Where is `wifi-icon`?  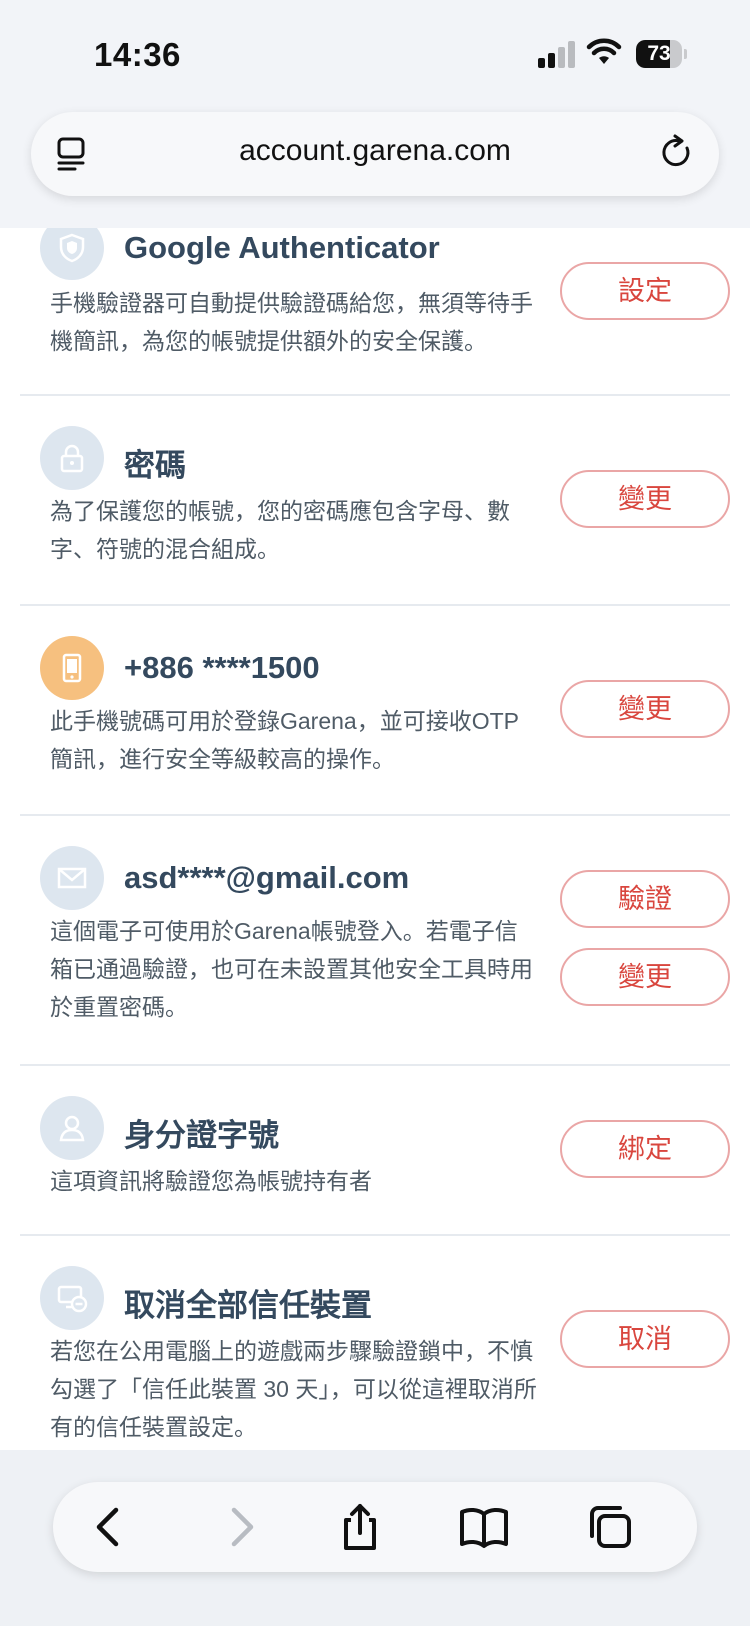
wifi-icon is located at coordinates (604, 51).